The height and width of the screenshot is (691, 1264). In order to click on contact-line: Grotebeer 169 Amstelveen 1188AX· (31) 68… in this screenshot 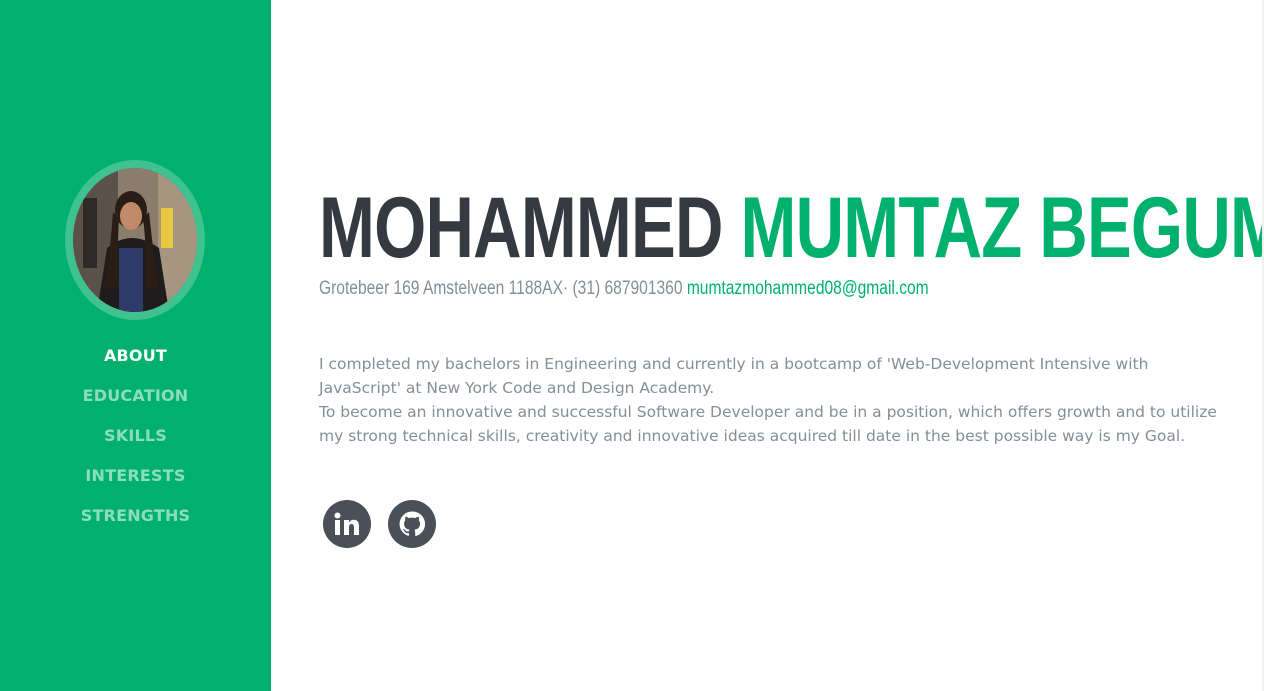, I will do `click(624, 289)`.